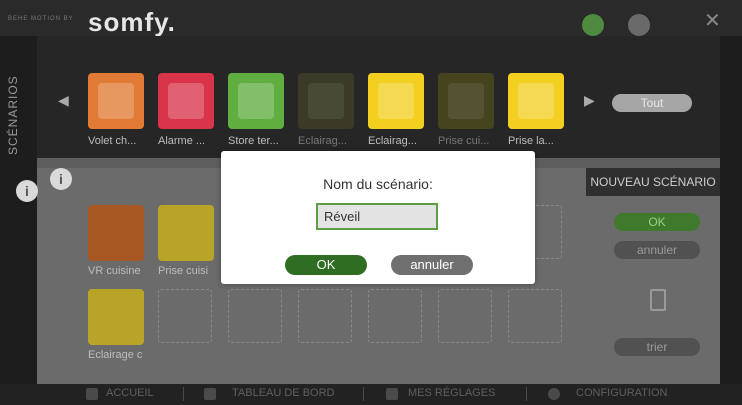 This screenshot has height=405, width=742. What do you see at coordinates (451, 393) in the screenshot?
I see `nav-settings: MES RÉGLAGES` at bounding box center [451, 393].